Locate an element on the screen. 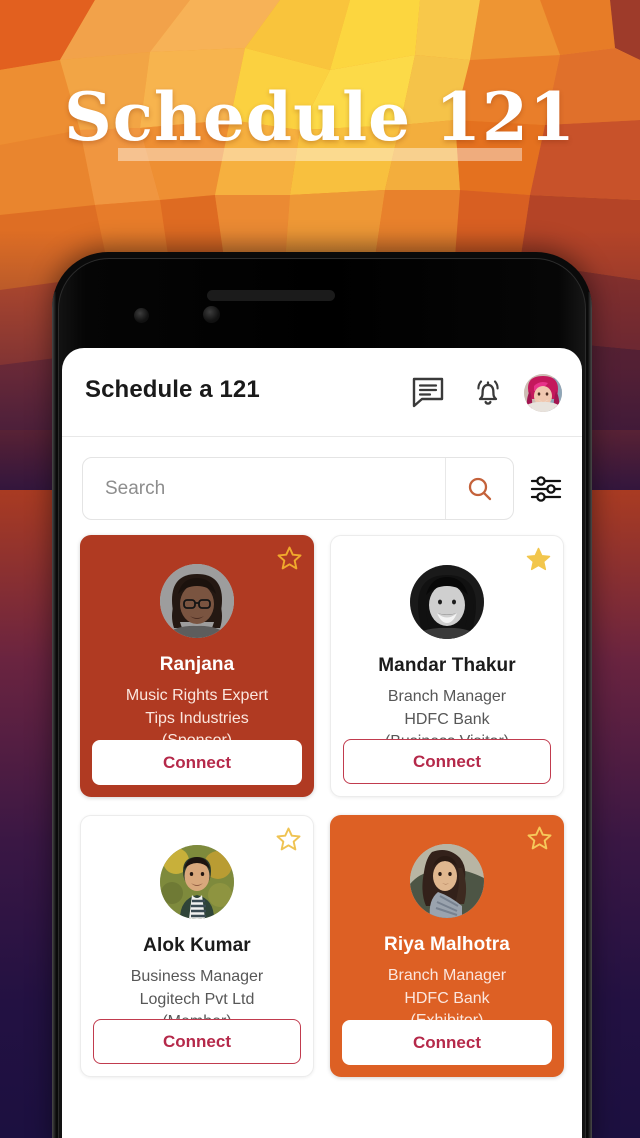 This screenshot has width=640, height=1138. bell-icon is located at coordinates (488, 394).